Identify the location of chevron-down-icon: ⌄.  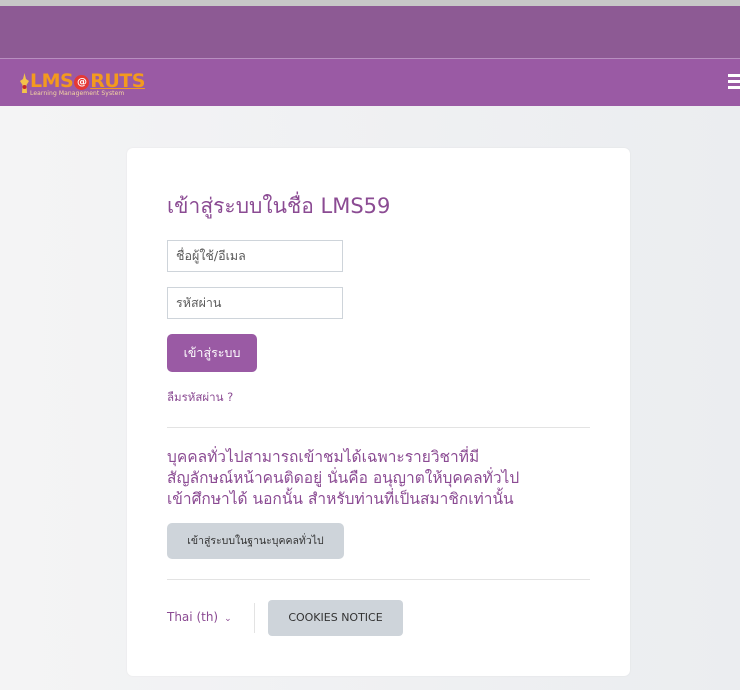
(228, 619).